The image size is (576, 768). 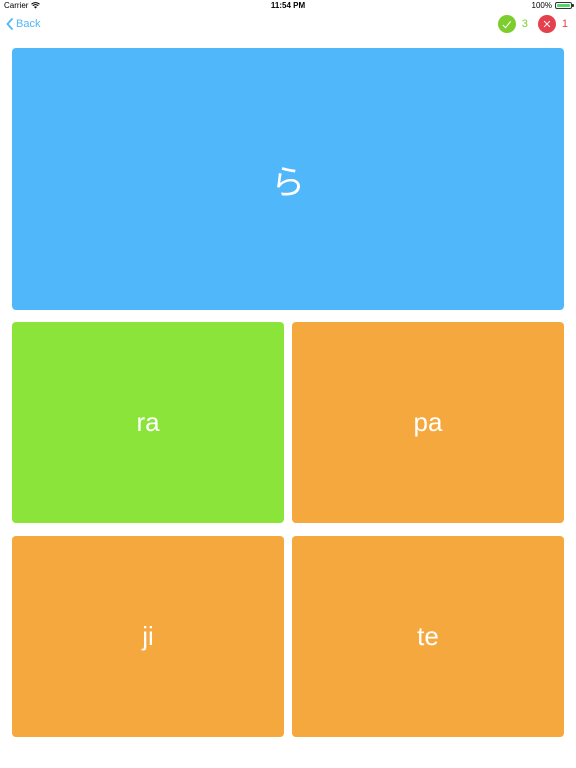 I want to click on wrong-badge, so click(x=546, y=24).